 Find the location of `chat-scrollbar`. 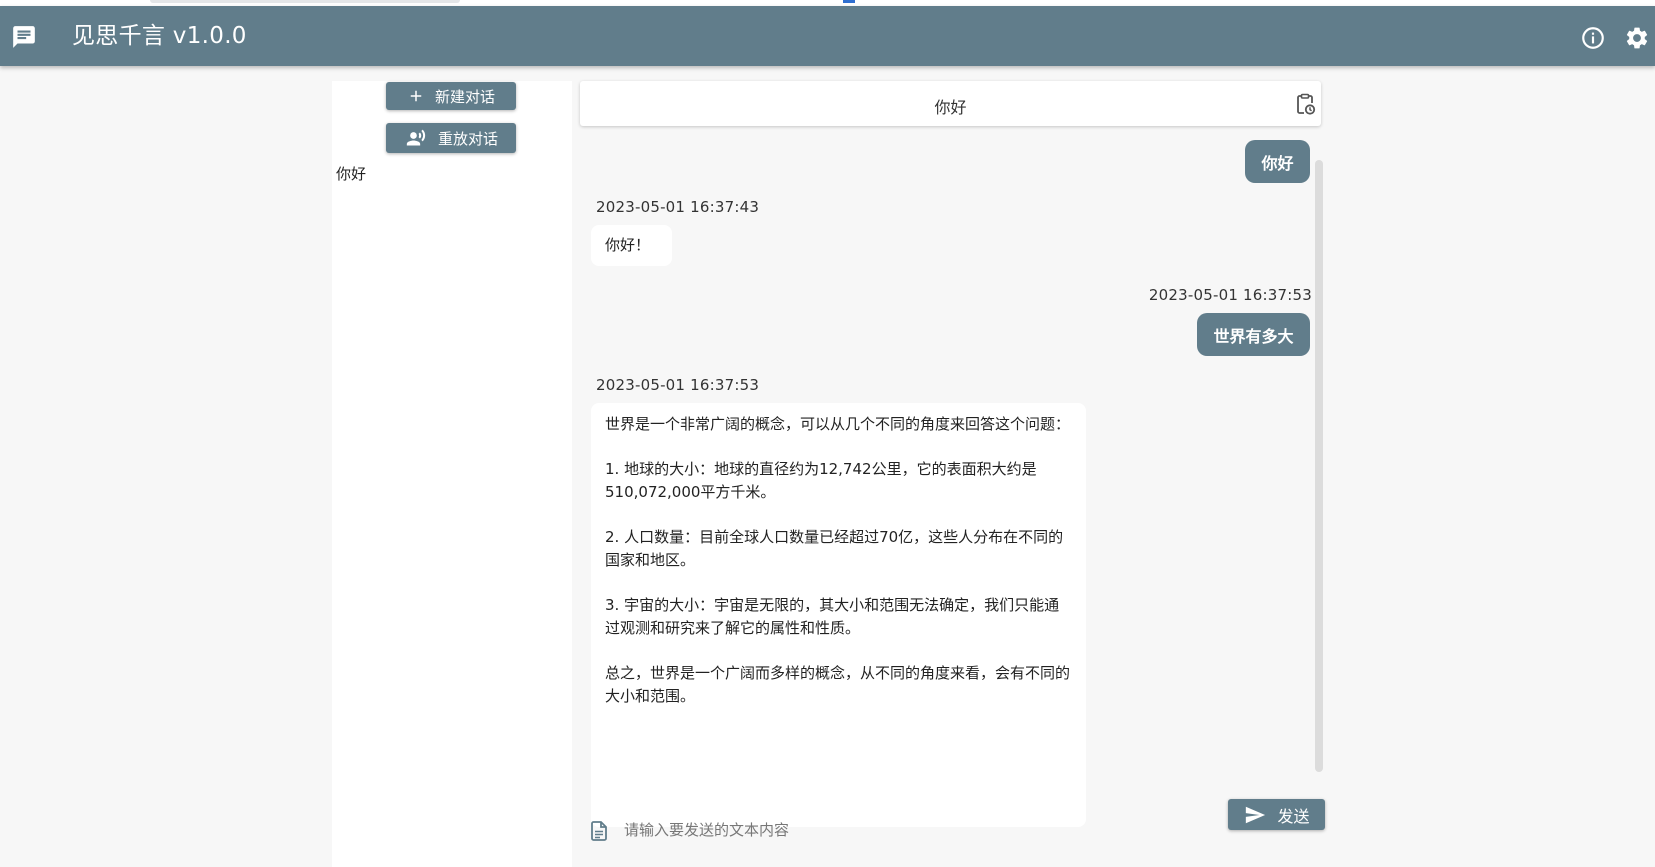

chat-scrollbar is located at coordinates (1319, 466).